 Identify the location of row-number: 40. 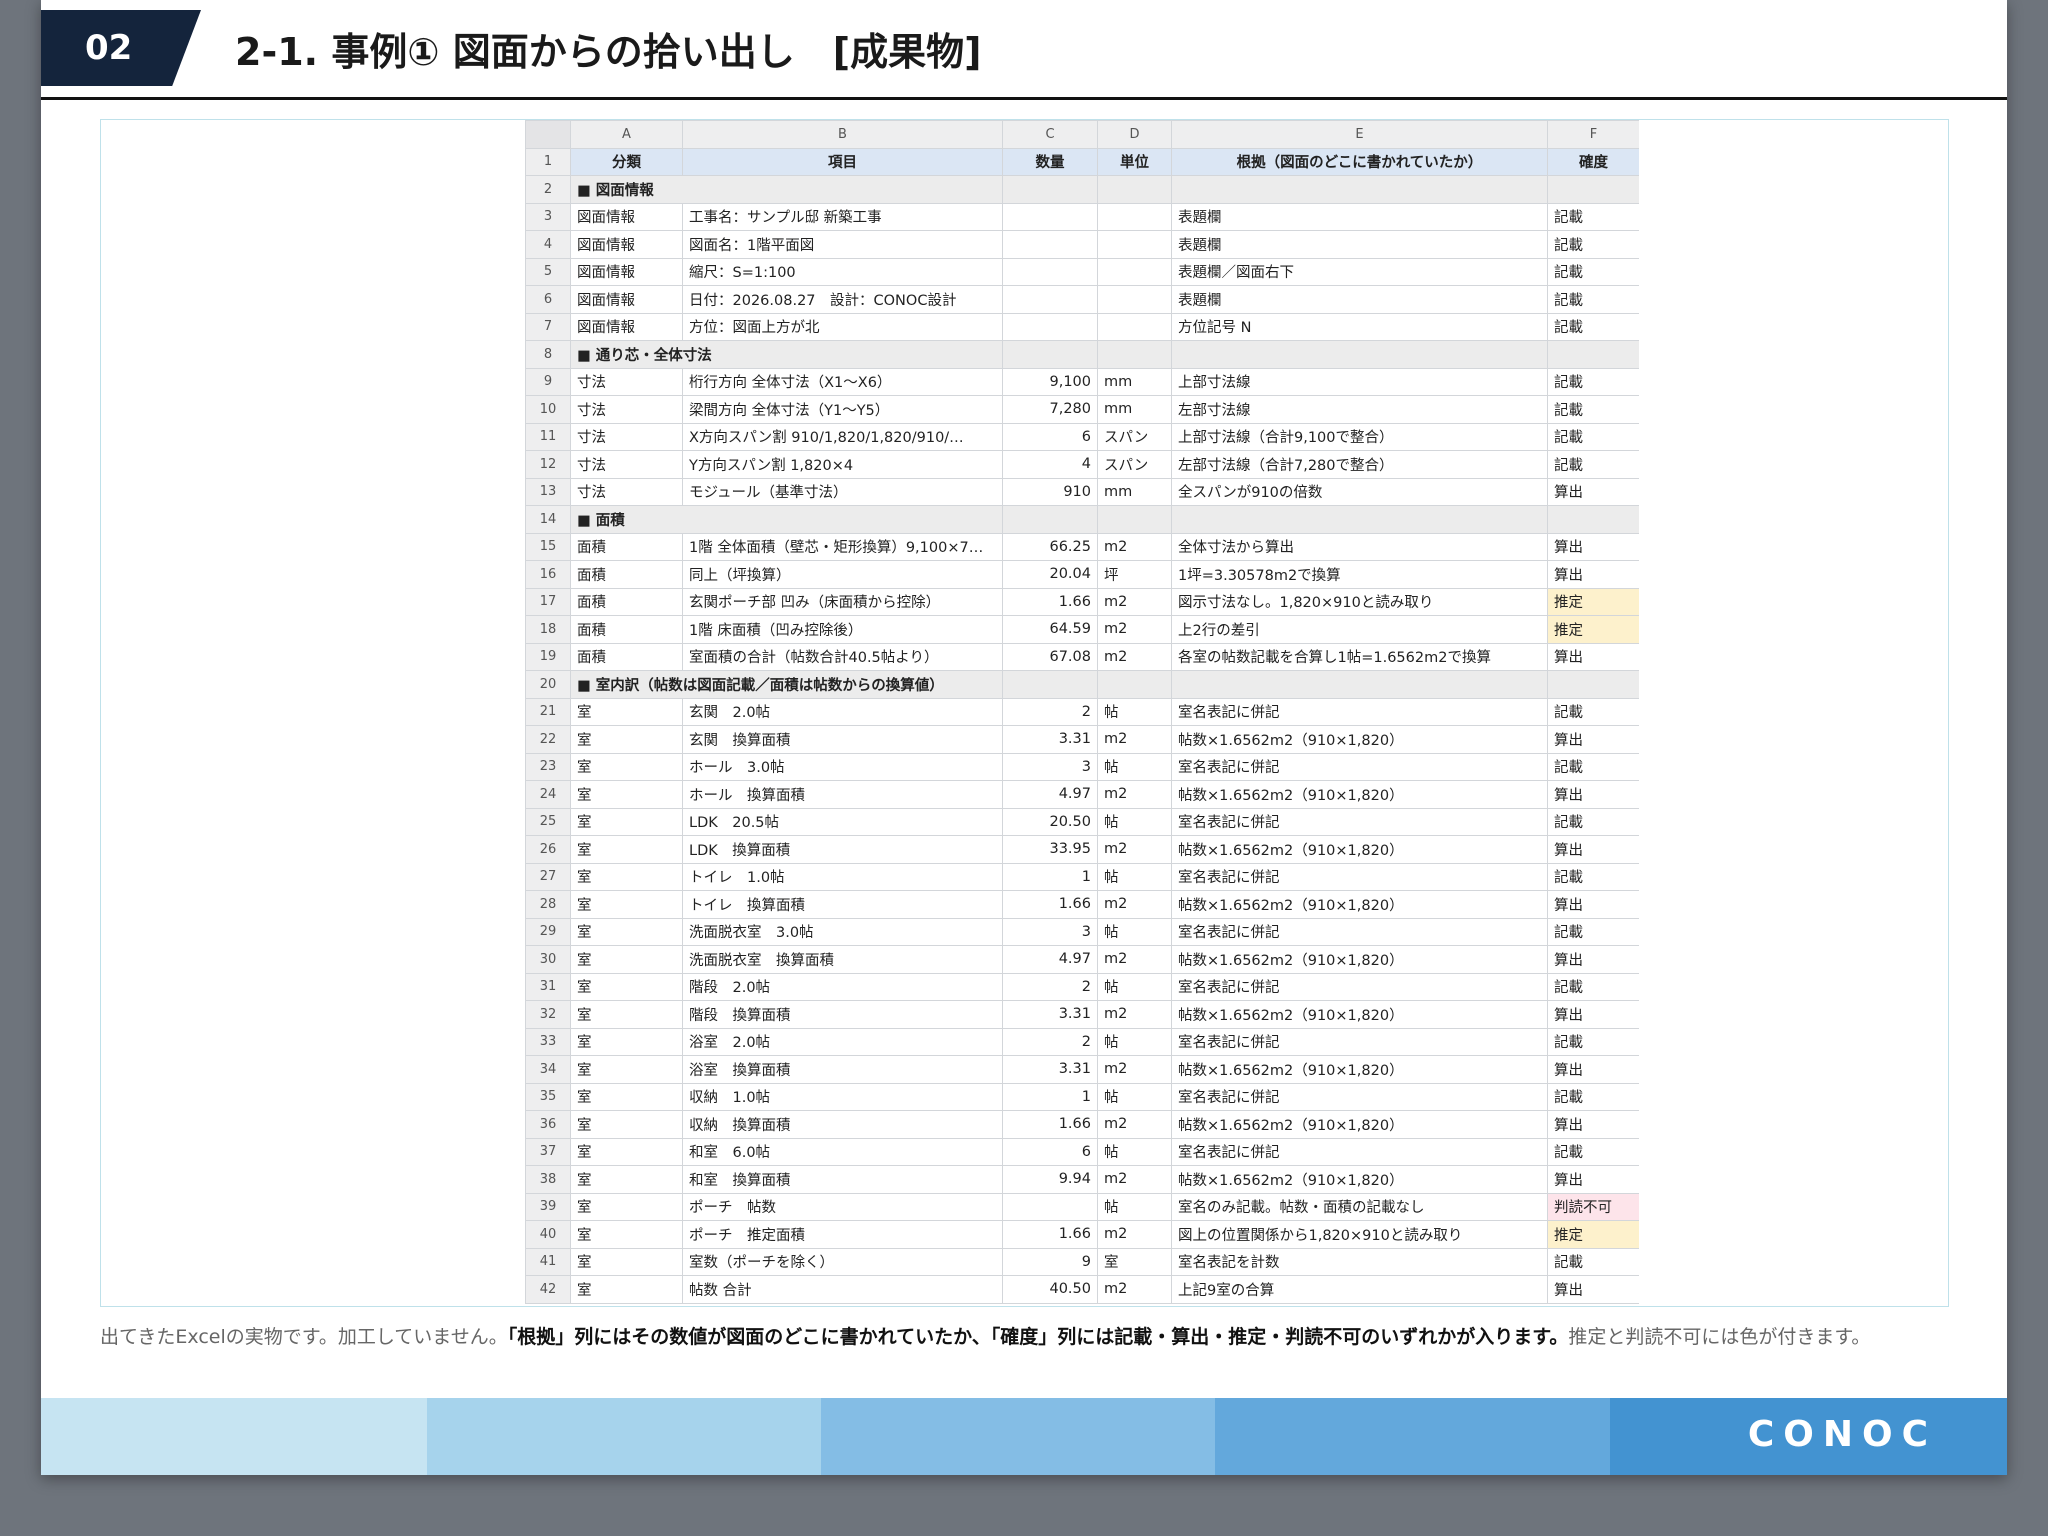
(548, 1234).